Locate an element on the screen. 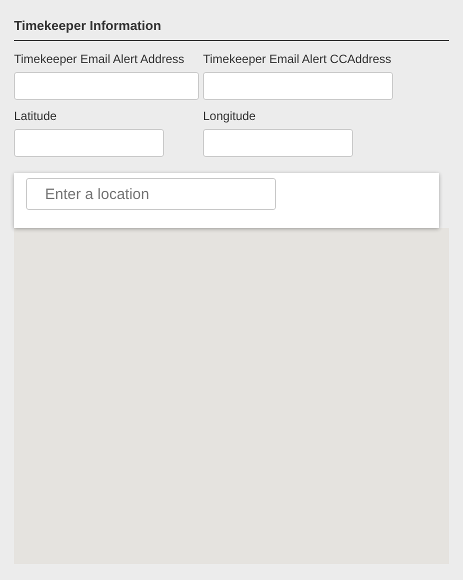 The width and height of the screenshot is (463, 580). field-label: Timekeeper Email Alert CCAddress is located at coordinates (297, 59).